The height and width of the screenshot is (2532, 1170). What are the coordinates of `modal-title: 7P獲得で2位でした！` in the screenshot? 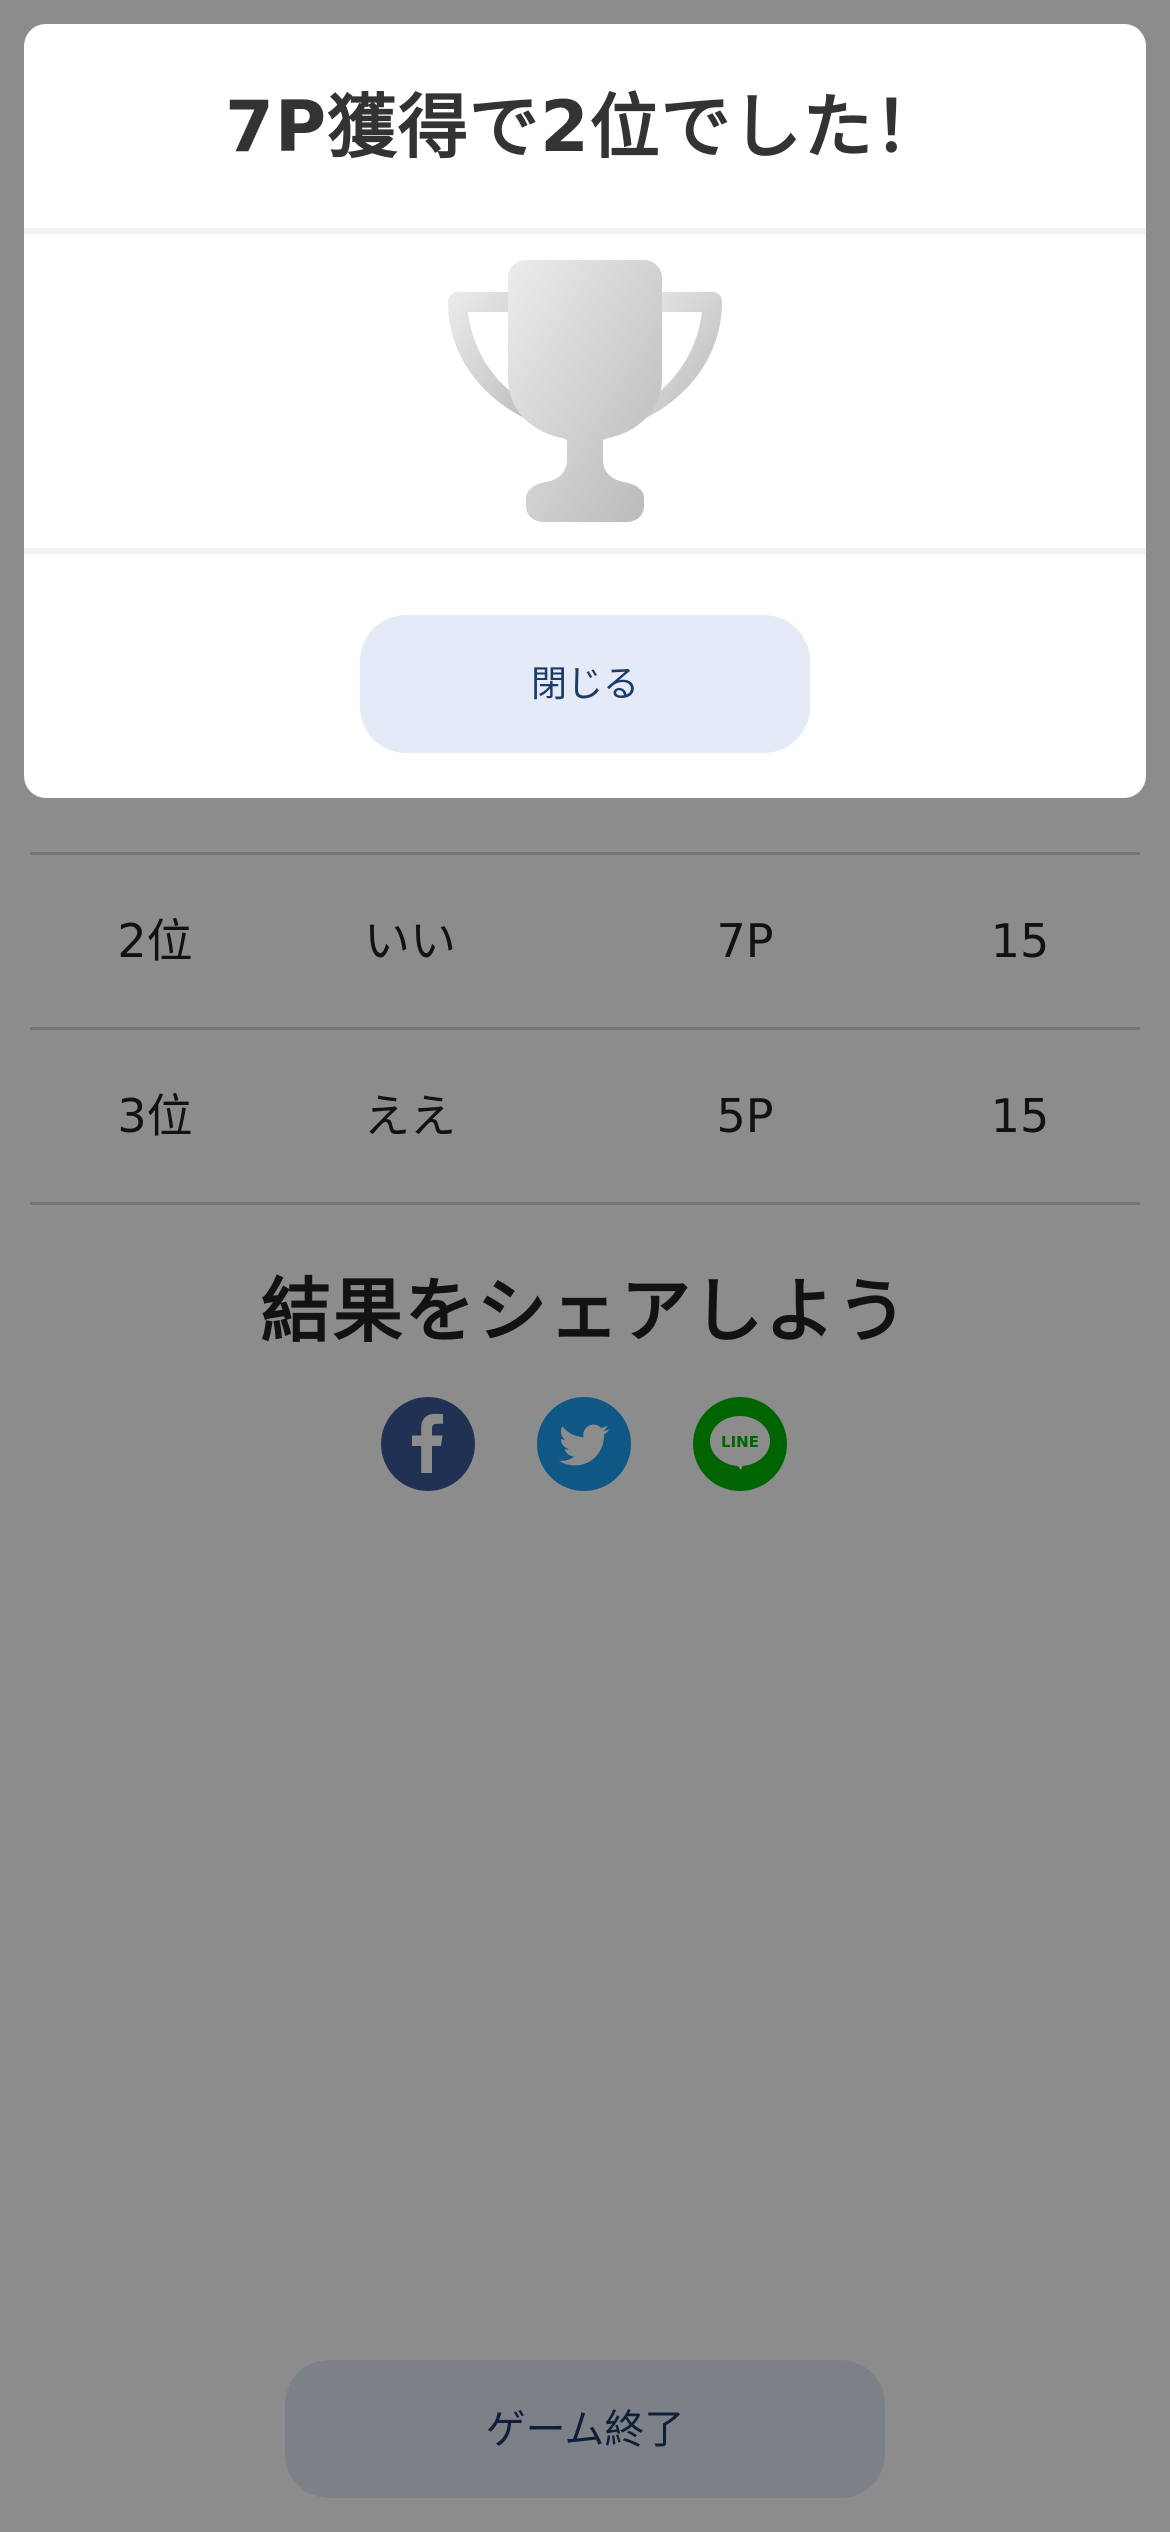 It's located at (585, 127).